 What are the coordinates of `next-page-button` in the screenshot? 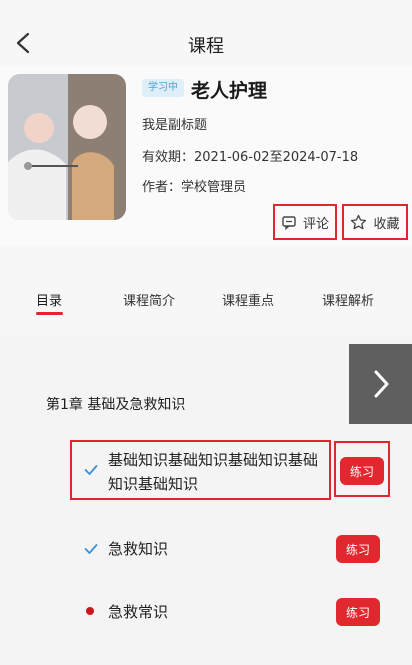 It's located at (380, 384).